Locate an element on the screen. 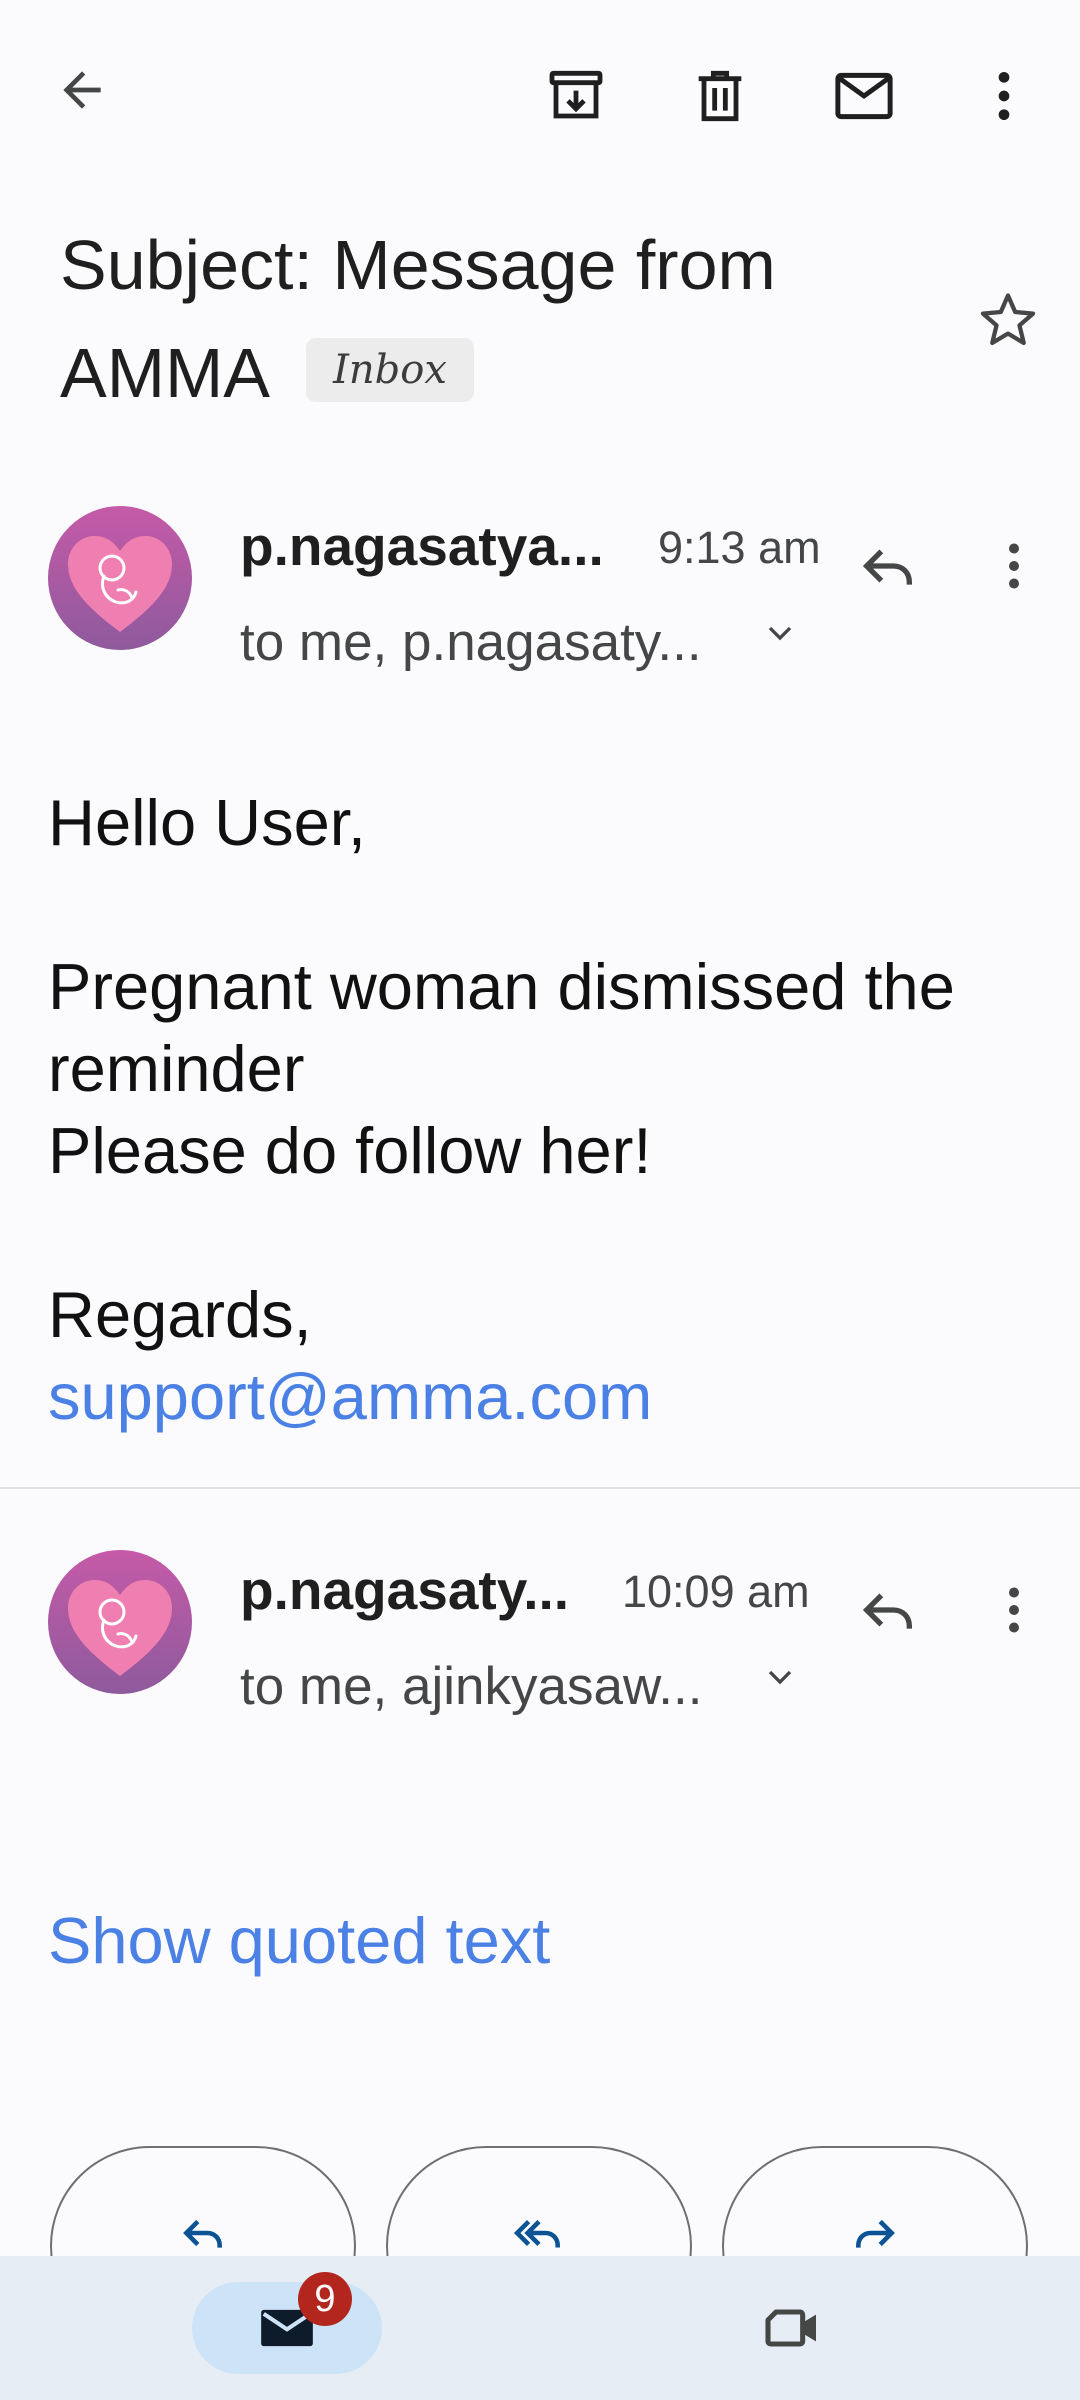  nav-meet-tab is located at coordinates (792, 2328).